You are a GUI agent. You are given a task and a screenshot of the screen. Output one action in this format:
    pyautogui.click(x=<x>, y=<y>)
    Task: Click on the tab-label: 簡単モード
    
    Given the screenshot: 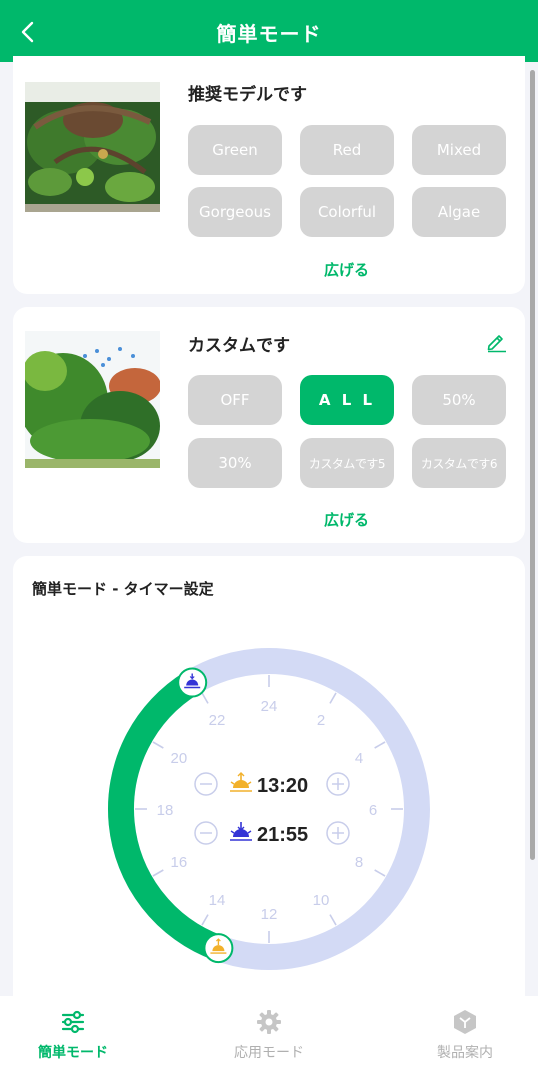 What is the action you would take?
    pyautogui.click(x=73, y=1053)
    